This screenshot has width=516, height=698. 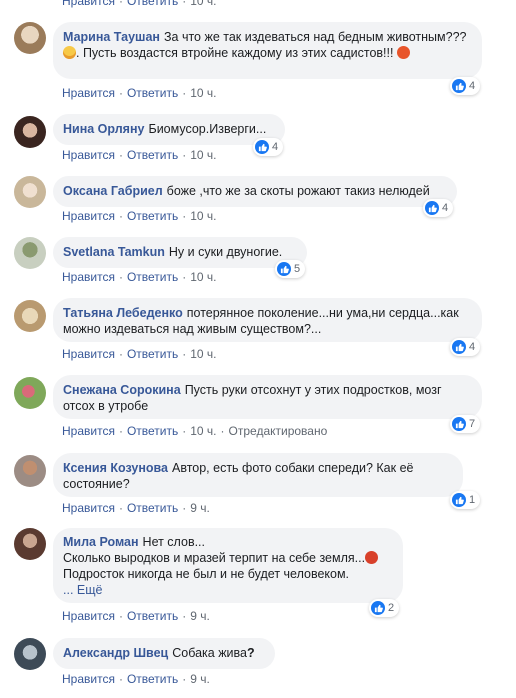 I want to click on comment-bubble: Александр Швец Собака жива?, so click(x=164, y=653).